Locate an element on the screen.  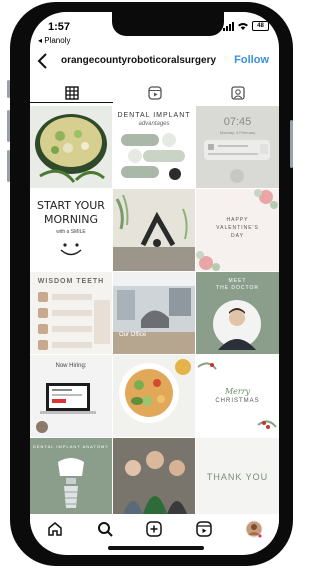
tab-tagged is located at coordinates (237, 93).